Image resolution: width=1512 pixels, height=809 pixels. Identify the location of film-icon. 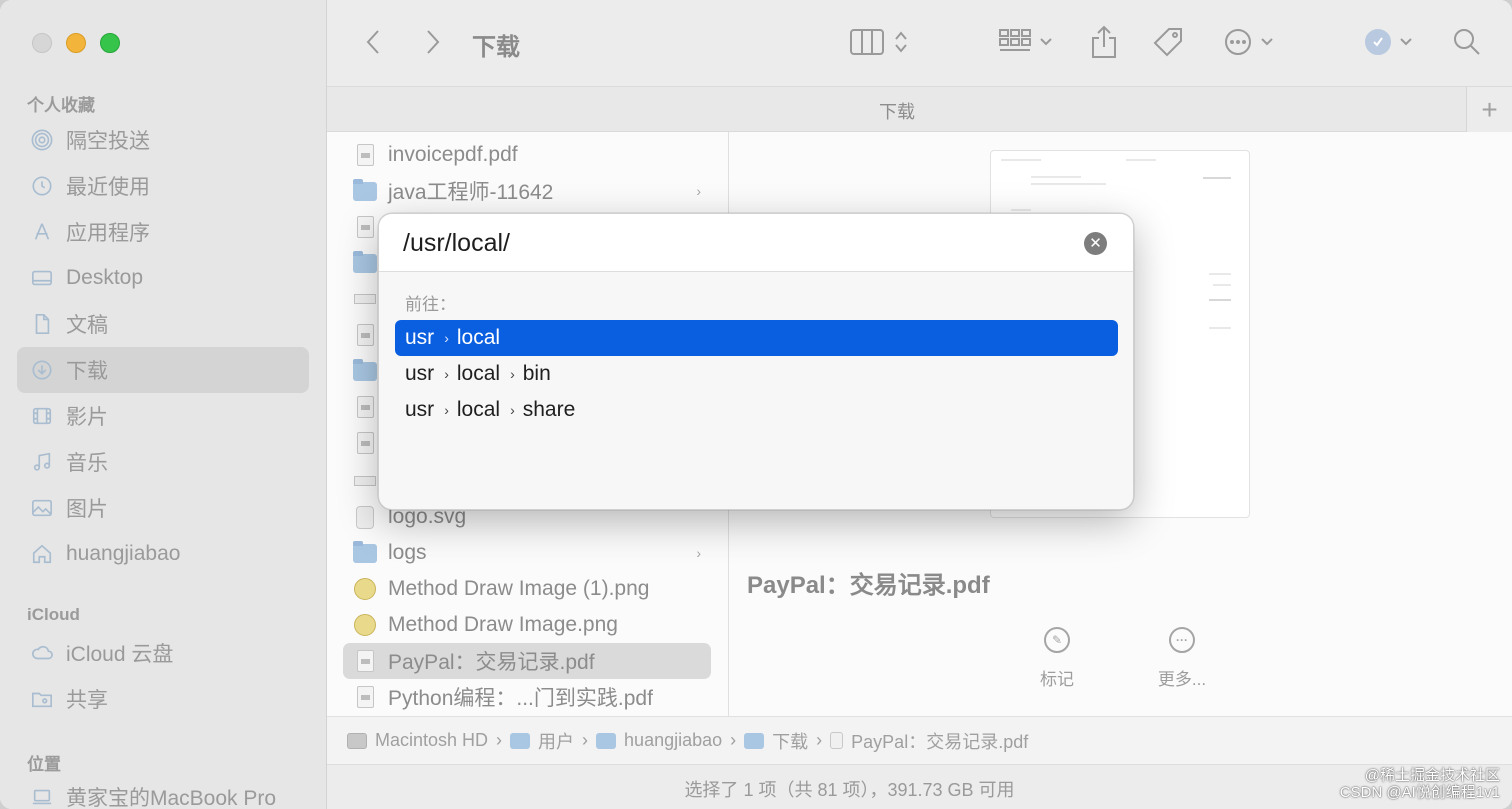
(42, 416).